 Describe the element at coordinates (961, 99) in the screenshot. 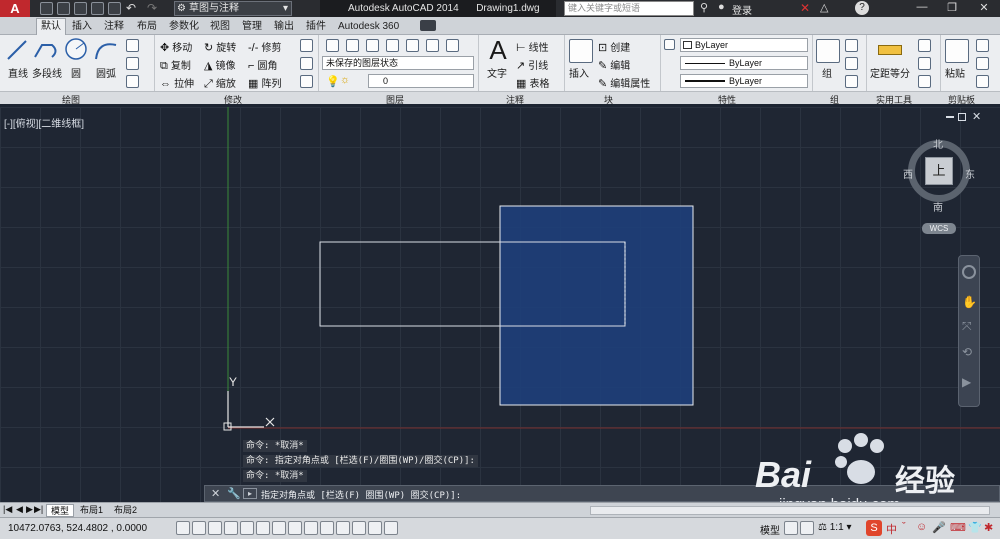

I see `panel-title-clipboard: 剪贴板` at that location.